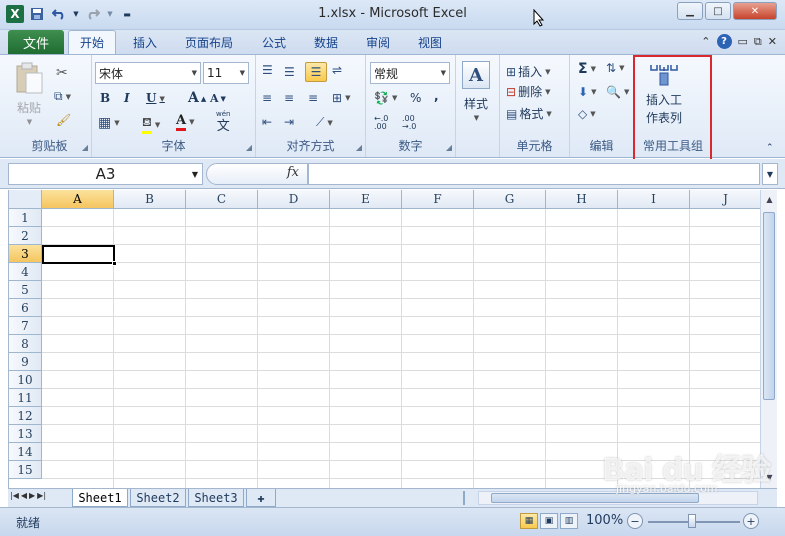 The width and height of the screenshot is (785, 536). Describe the element at coordinates (529, 521) in the screenshot. I see `normal-view-icon: ▦` at that location.